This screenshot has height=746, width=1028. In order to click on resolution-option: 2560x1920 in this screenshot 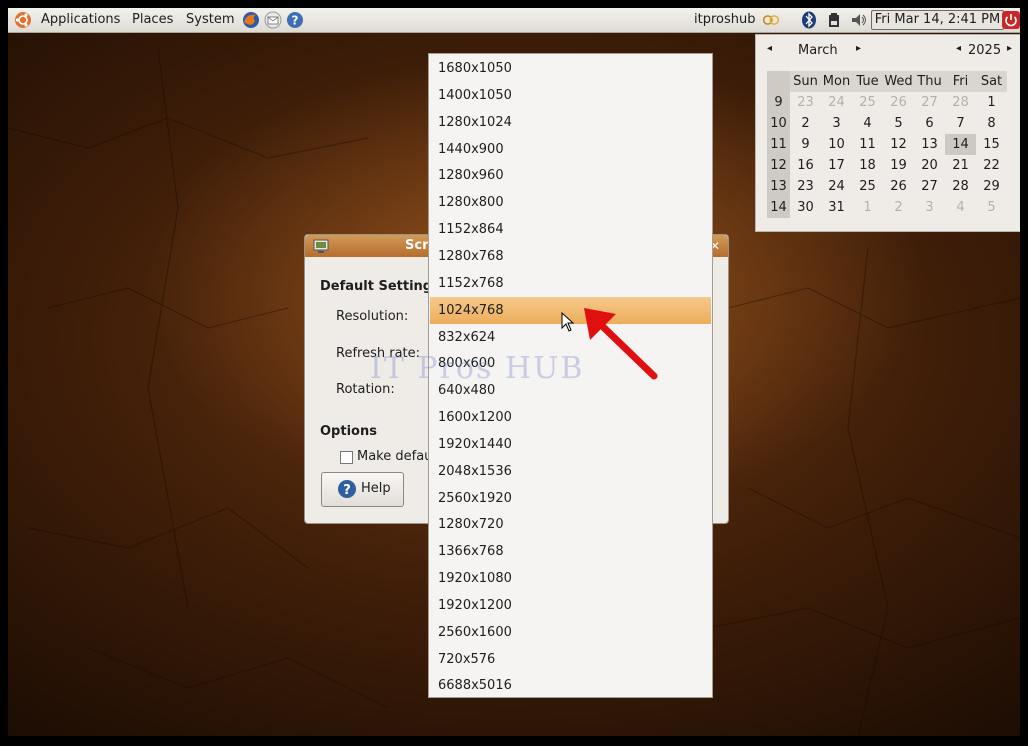, I will do `click(570, 498)`.